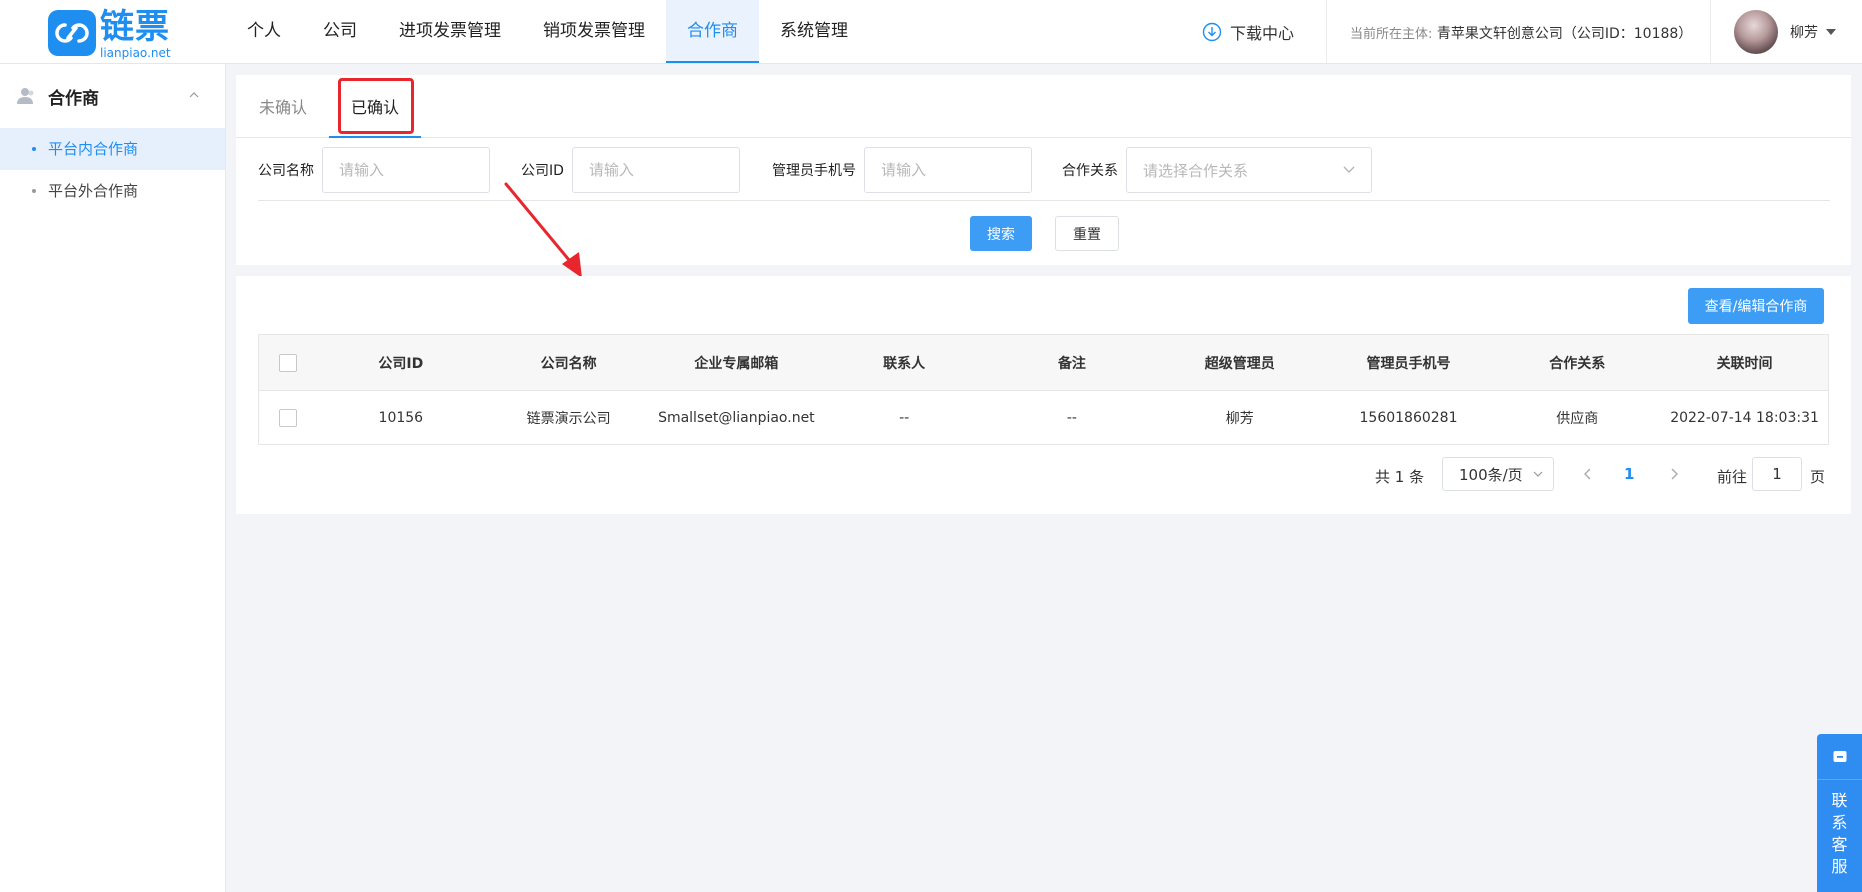 This screenshot has width=1862, height=892. Describe the element at coordinates (112, 96) in the screenshot. I see `sidebar-group-partners: 合作商` at that location.